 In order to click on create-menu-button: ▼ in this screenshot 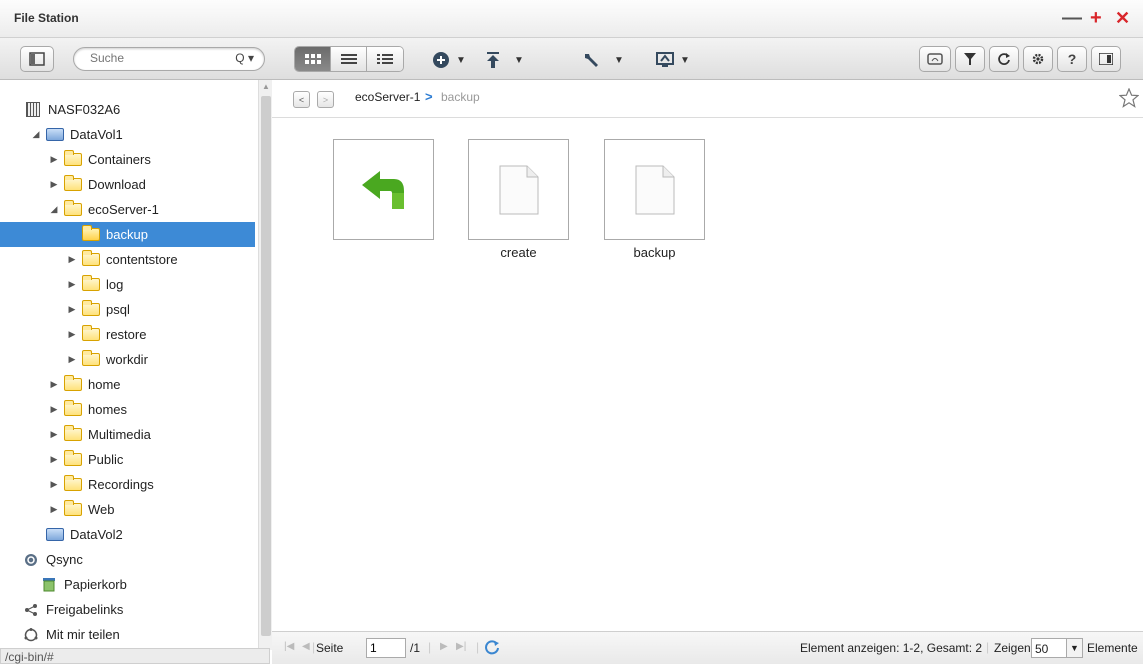, I will do `click(449, 60)`.